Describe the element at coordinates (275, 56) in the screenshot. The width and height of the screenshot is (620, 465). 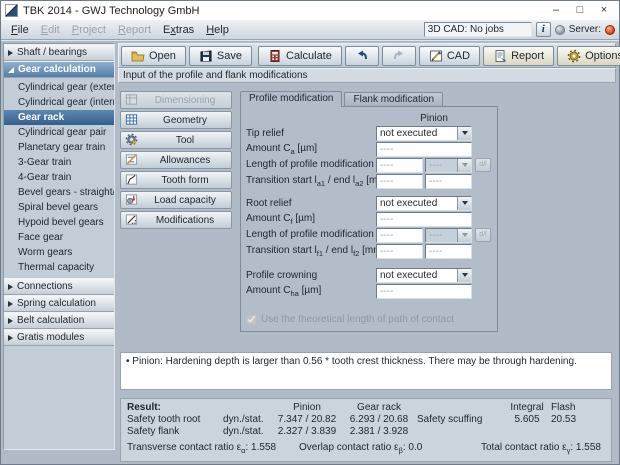
I see `calculator-icon` at that location.